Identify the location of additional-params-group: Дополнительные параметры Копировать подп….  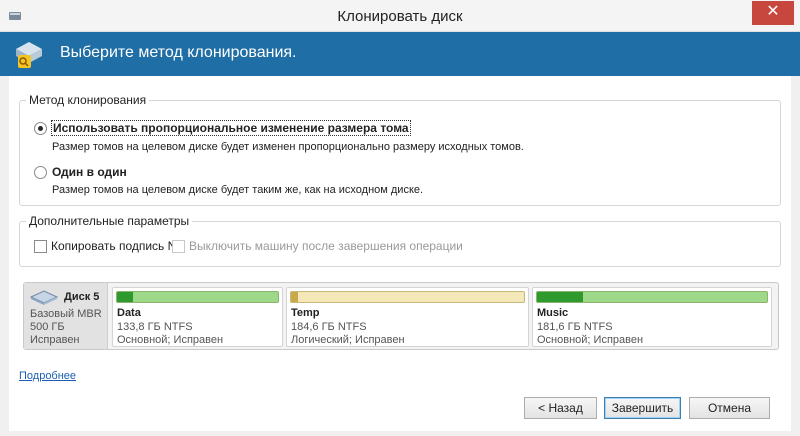
(400, 240).